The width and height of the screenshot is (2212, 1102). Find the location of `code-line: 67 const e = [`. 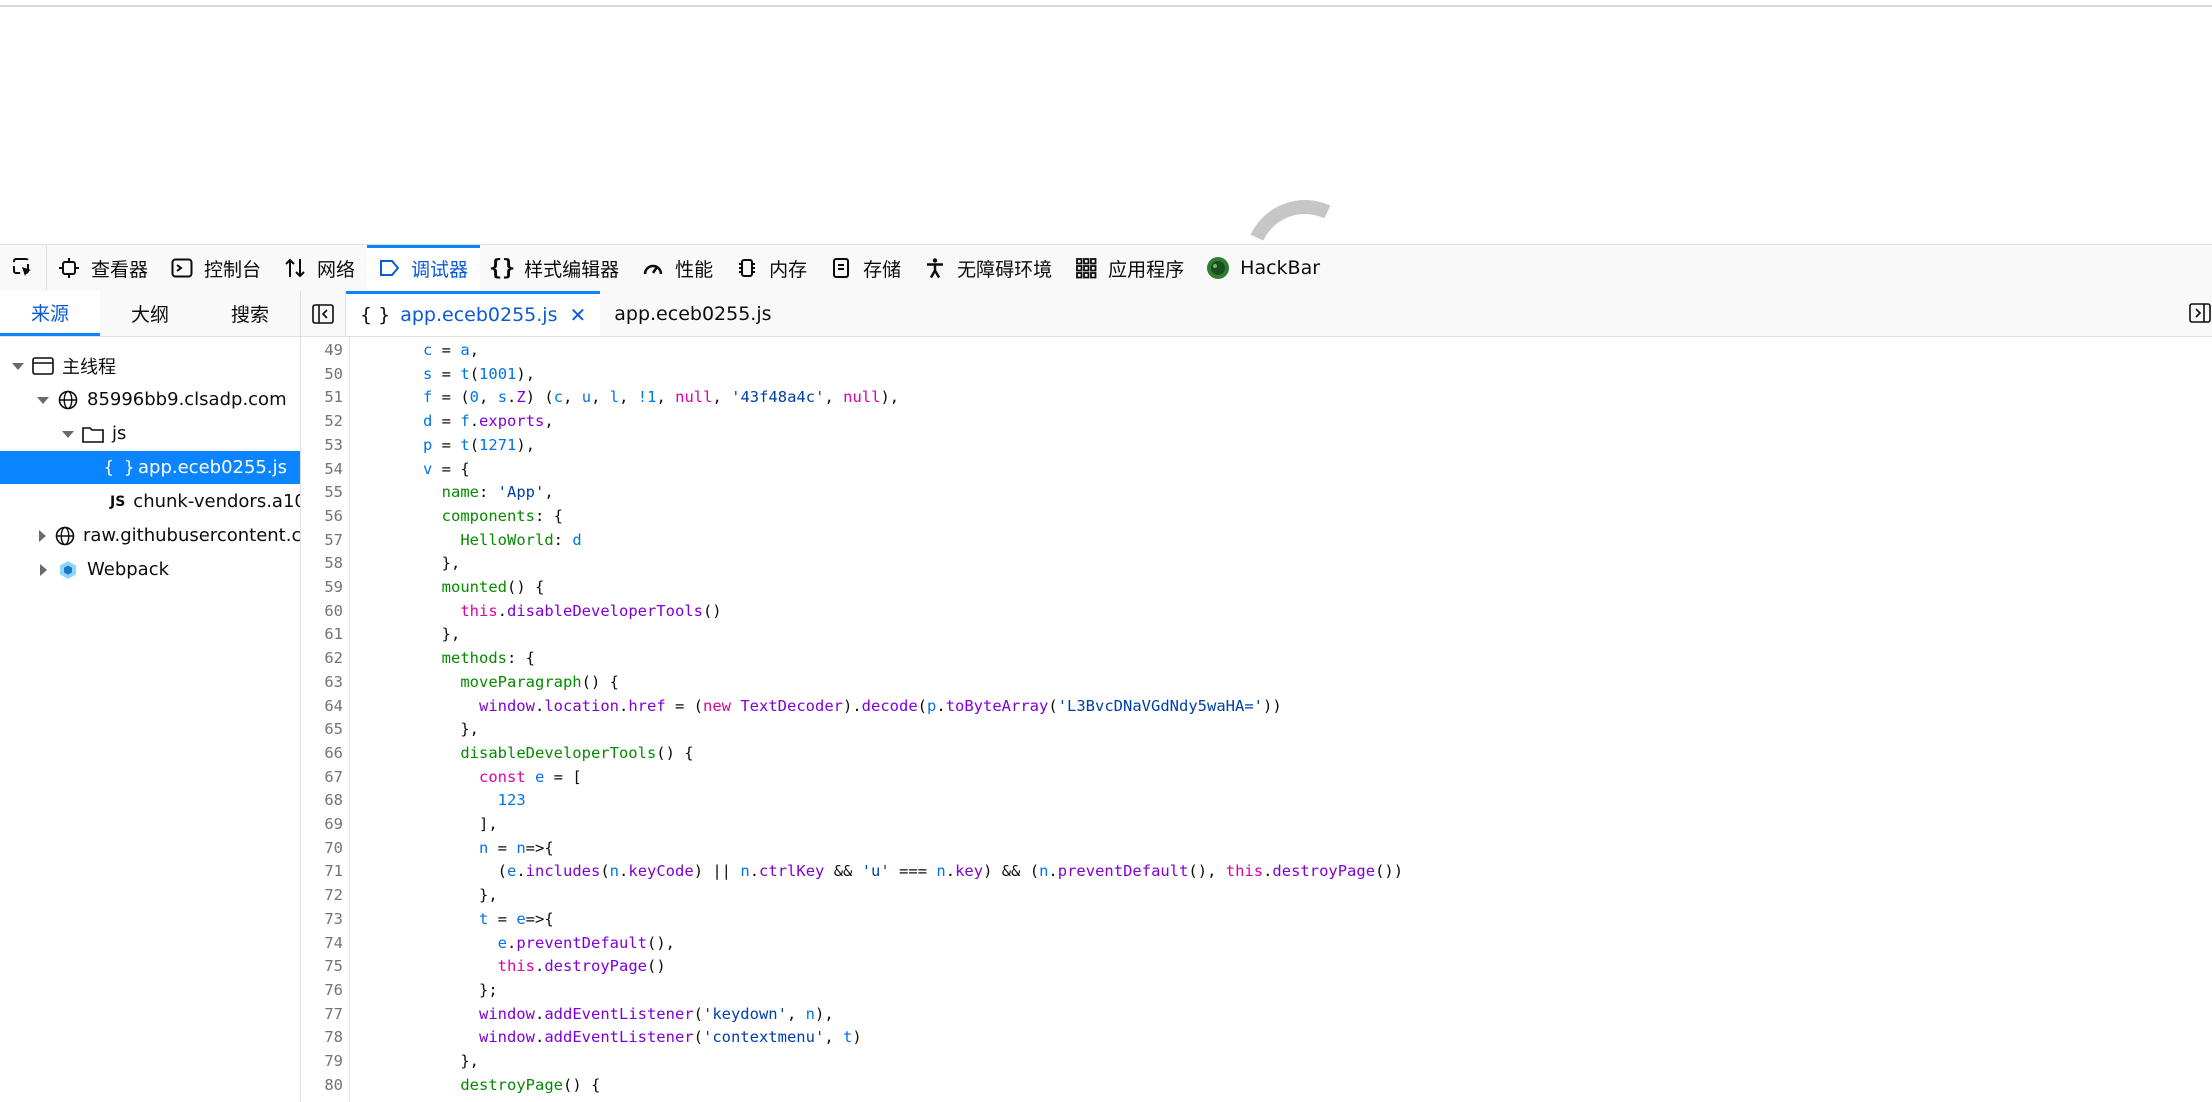

code-line: 67 const e = [ is located at coordinates (441, 778).